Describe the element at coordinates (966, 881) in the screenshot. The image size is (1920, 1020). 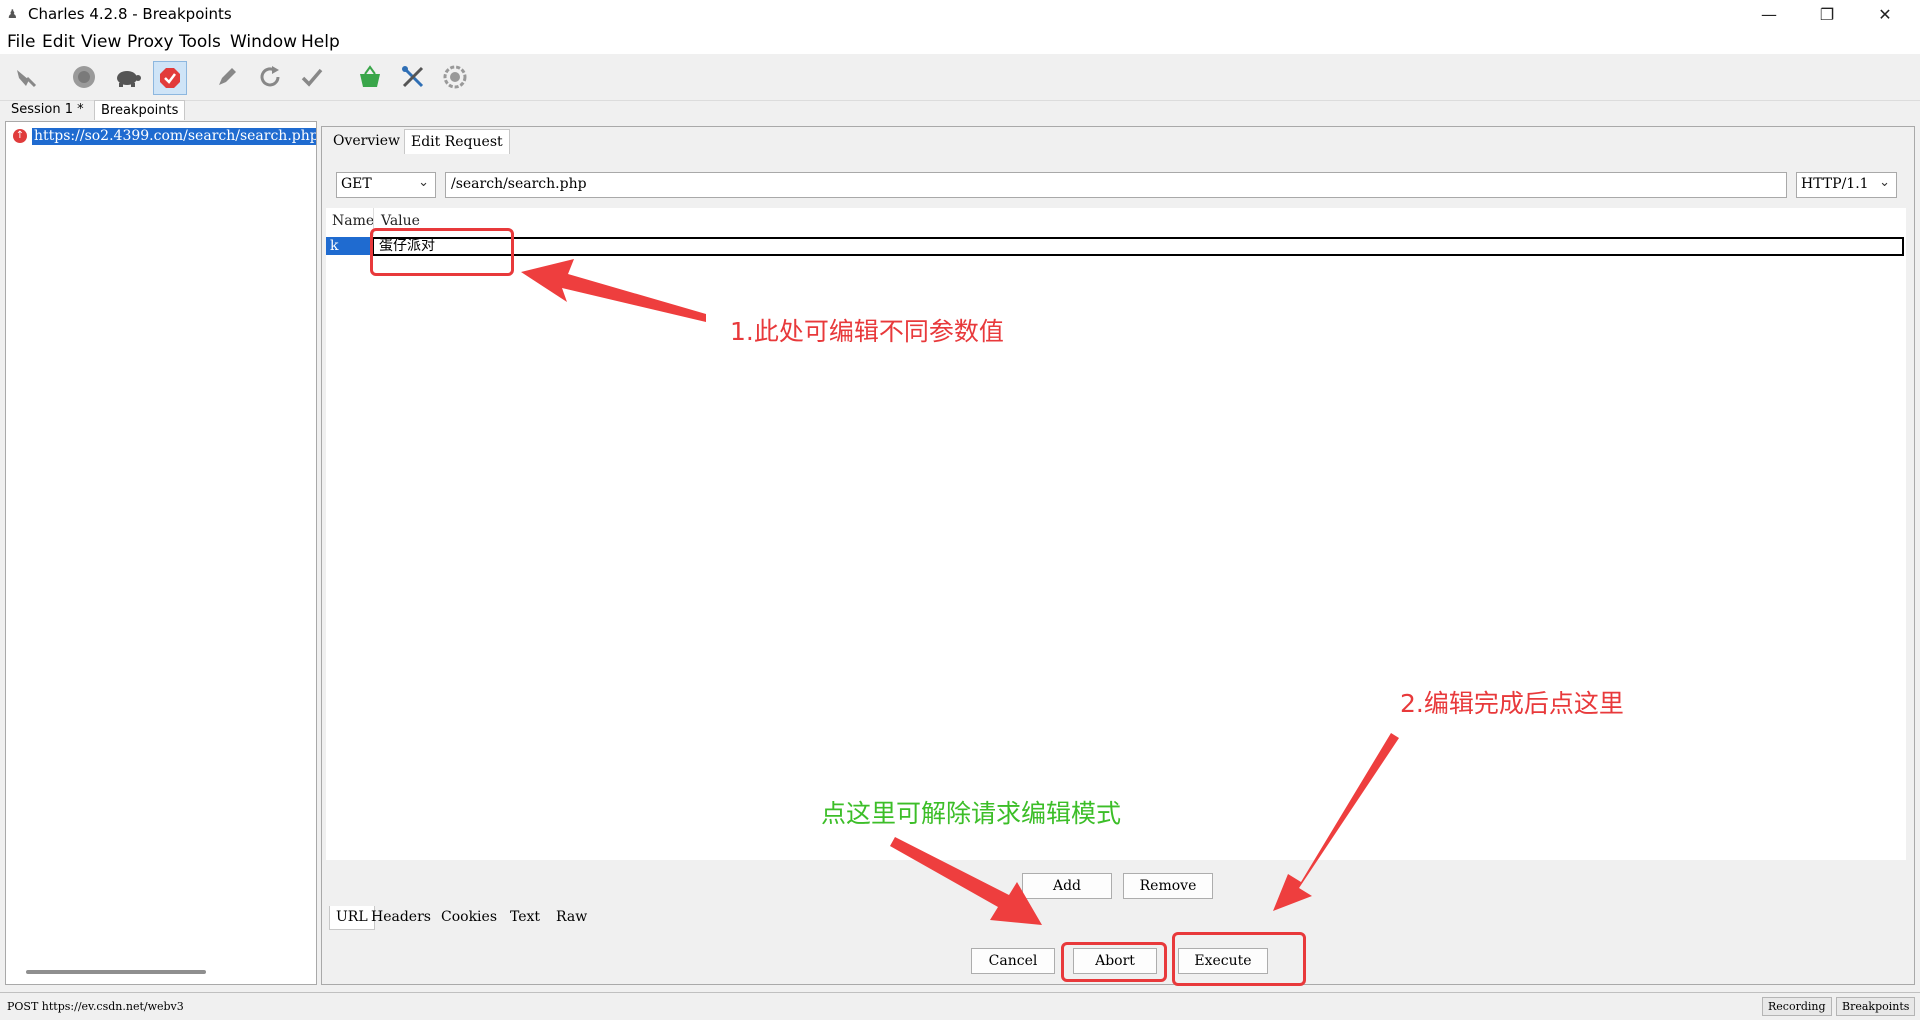
I see `arrow-to-abort-icon` at that location.